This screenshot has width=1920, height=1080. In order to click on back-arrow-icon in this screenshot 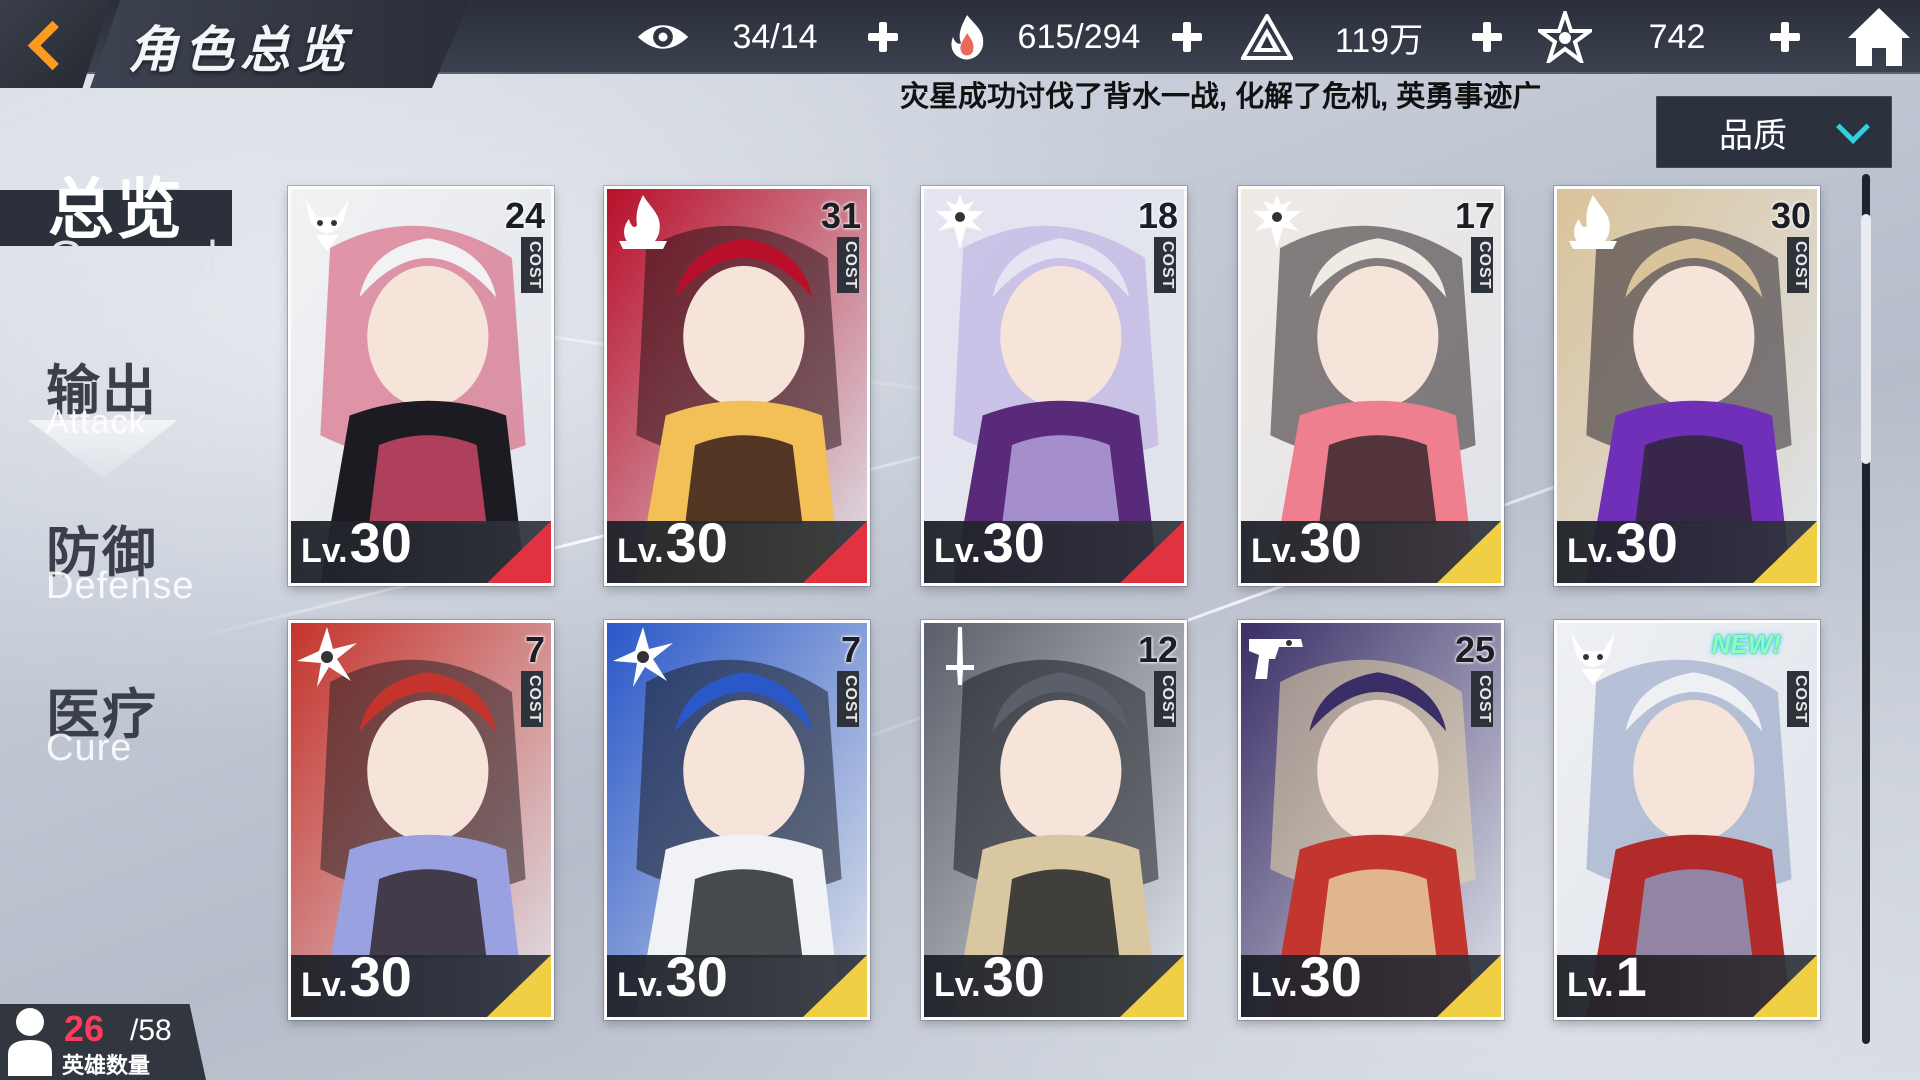, I will do `click(42, 44)`.